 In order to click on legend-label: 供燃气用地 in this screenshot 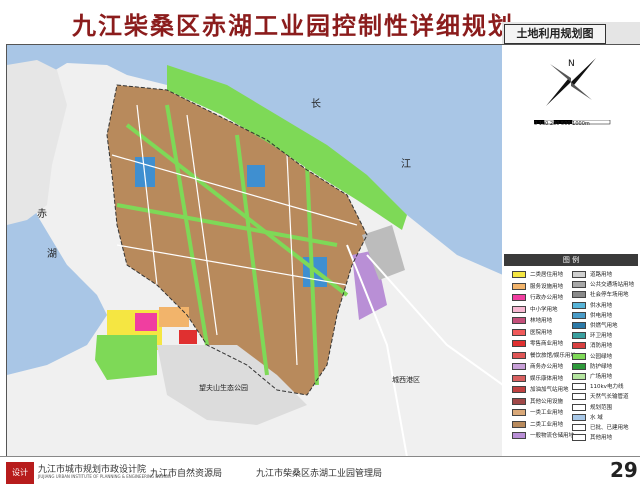, I will do `click(604, 326)`.